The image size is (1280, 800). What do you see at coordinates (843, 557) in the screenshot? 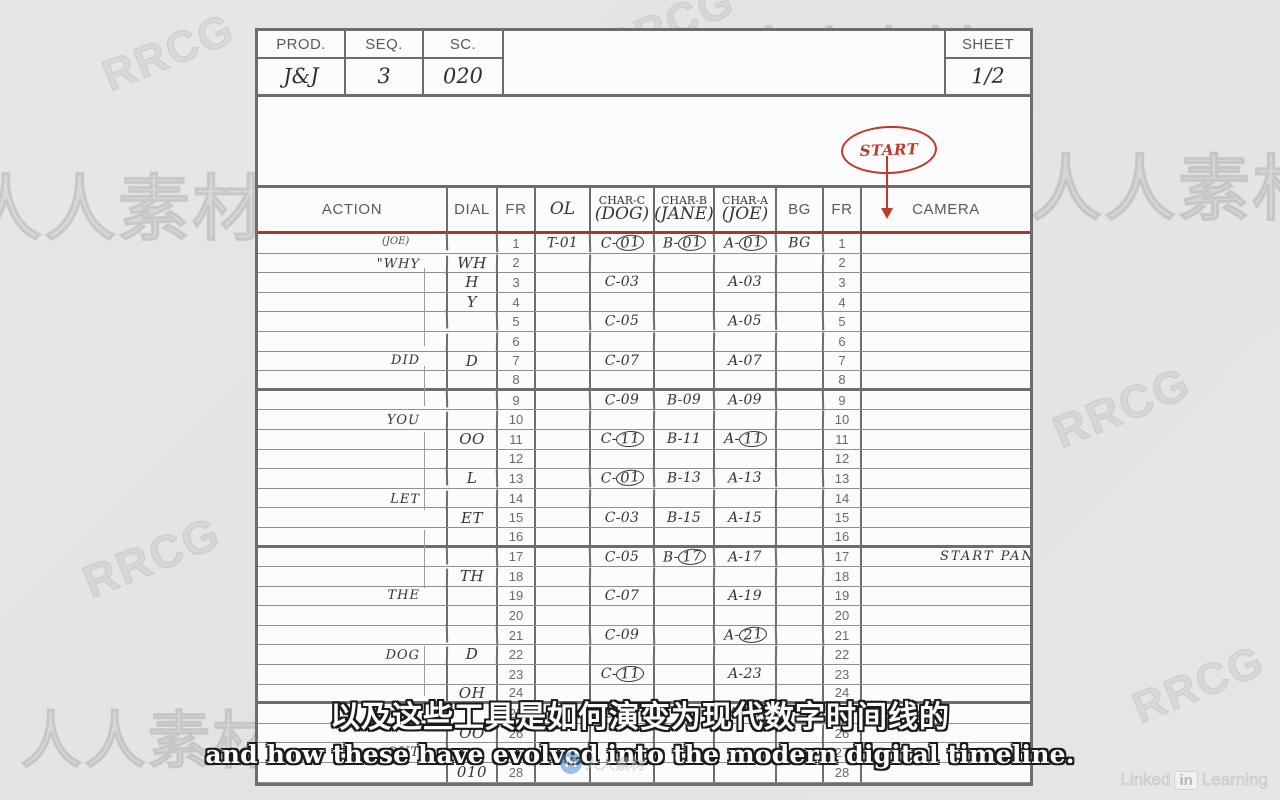
I see `cell-fr-right: 17` at bounding box center [843, 557].